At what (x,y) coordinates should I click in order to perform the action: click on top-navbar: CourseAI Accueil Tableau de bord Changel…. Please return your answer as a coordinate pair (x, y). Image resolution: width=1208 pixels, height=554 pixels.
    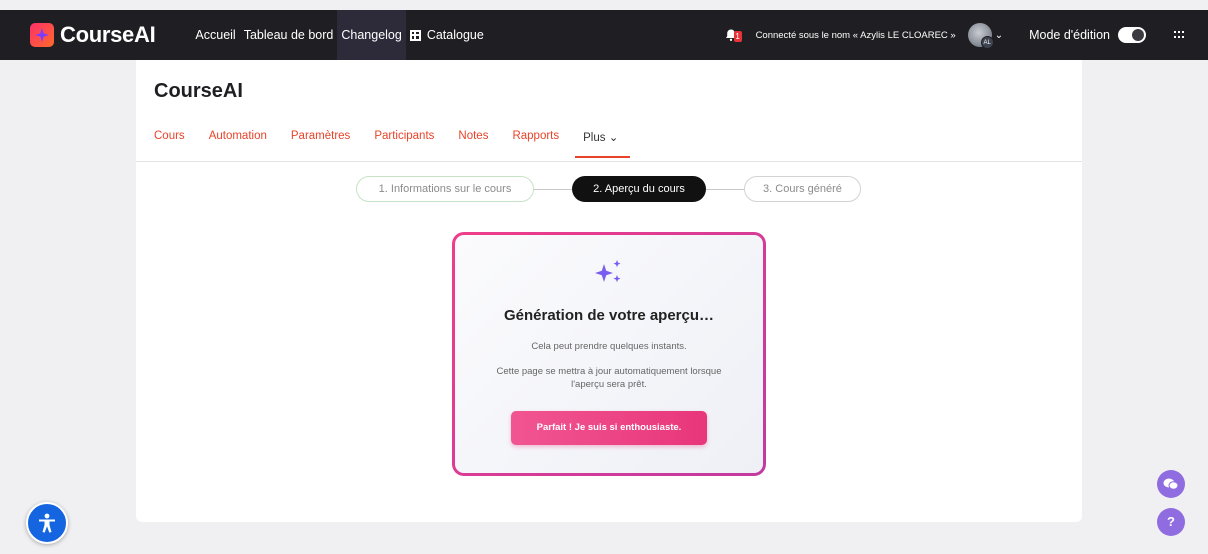
    Looking at the image, I should click on (604, 35).